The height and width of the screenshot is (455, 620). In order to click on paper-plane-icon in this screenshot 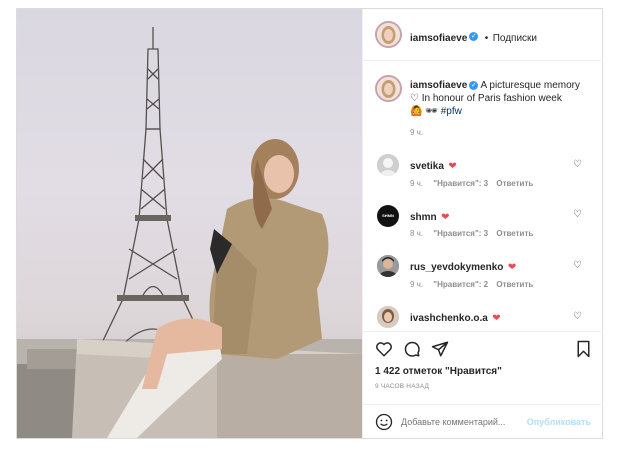, I will do `click(440, 349)`.